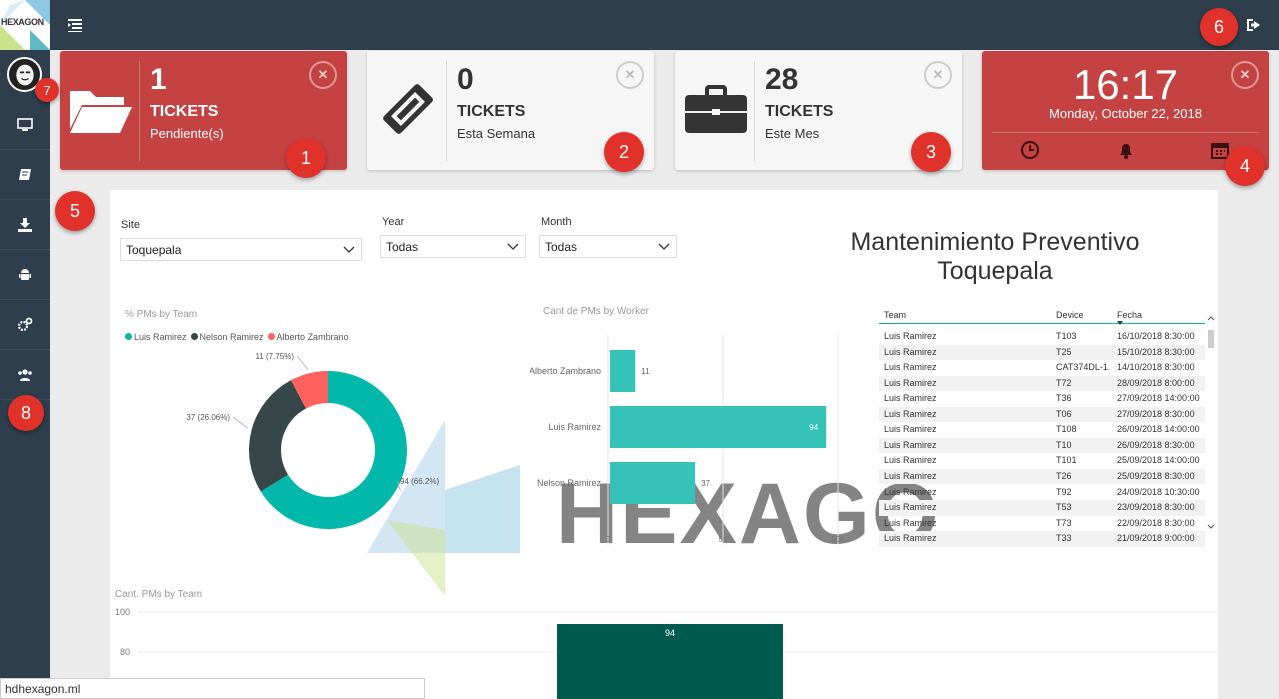  What do you see at coordinates (308, 337) in the screenshot?
I see `legend-item: Alberto Zambrano` at bounding box center [308, 337].